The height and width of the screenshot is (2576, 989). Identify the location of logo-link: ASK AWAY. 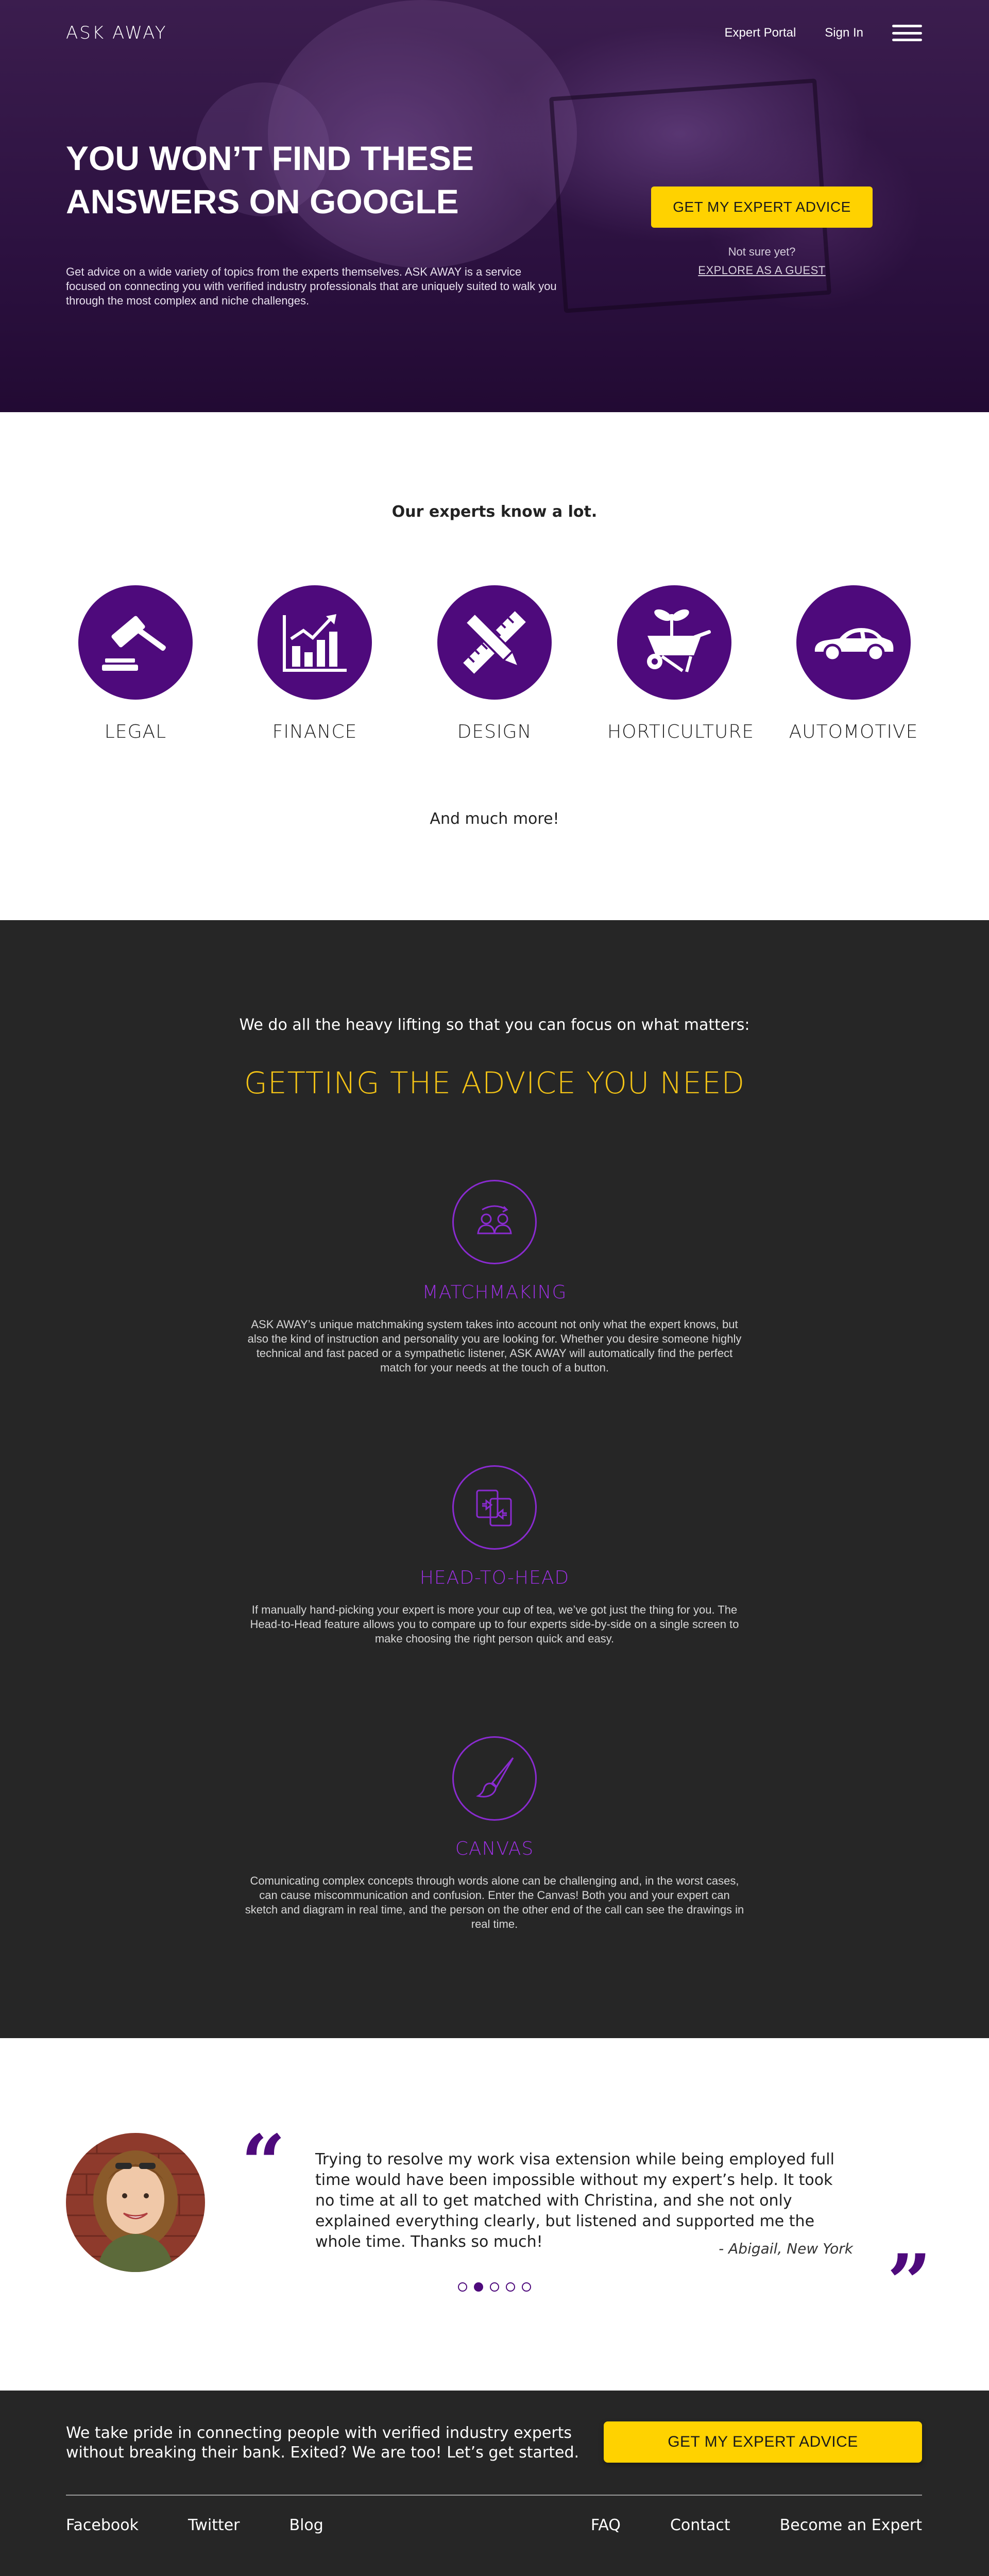
(116, 33).